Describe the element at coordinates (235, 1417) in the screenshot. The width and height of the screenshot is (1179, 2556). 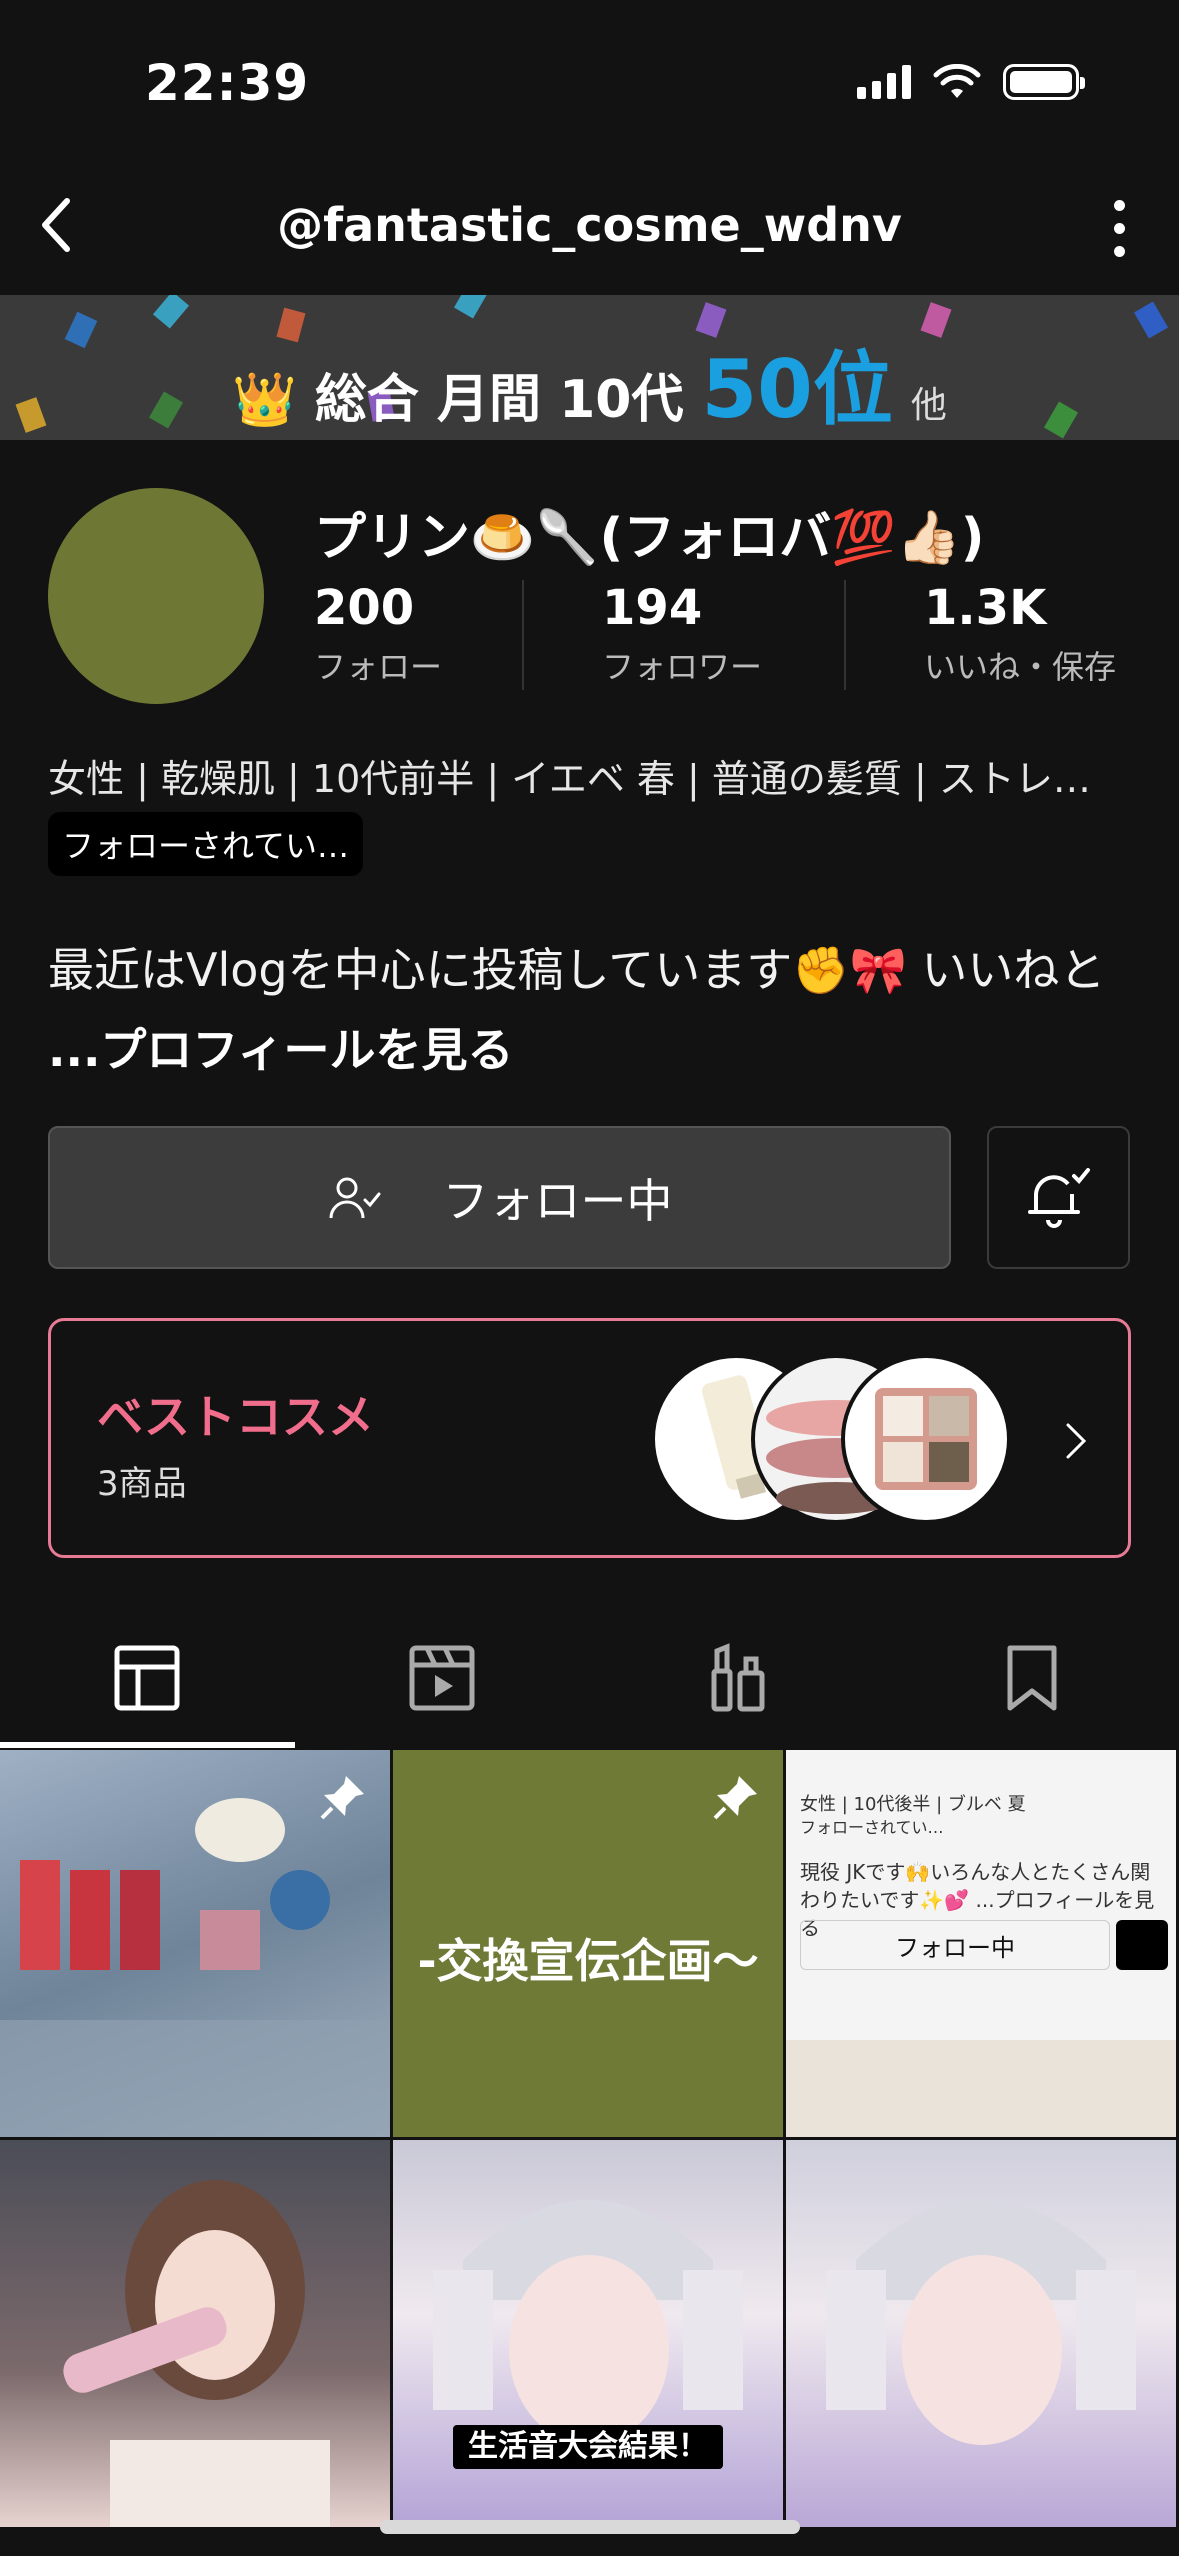
I see `best-cosme-title: ベストコスメ` at that location.